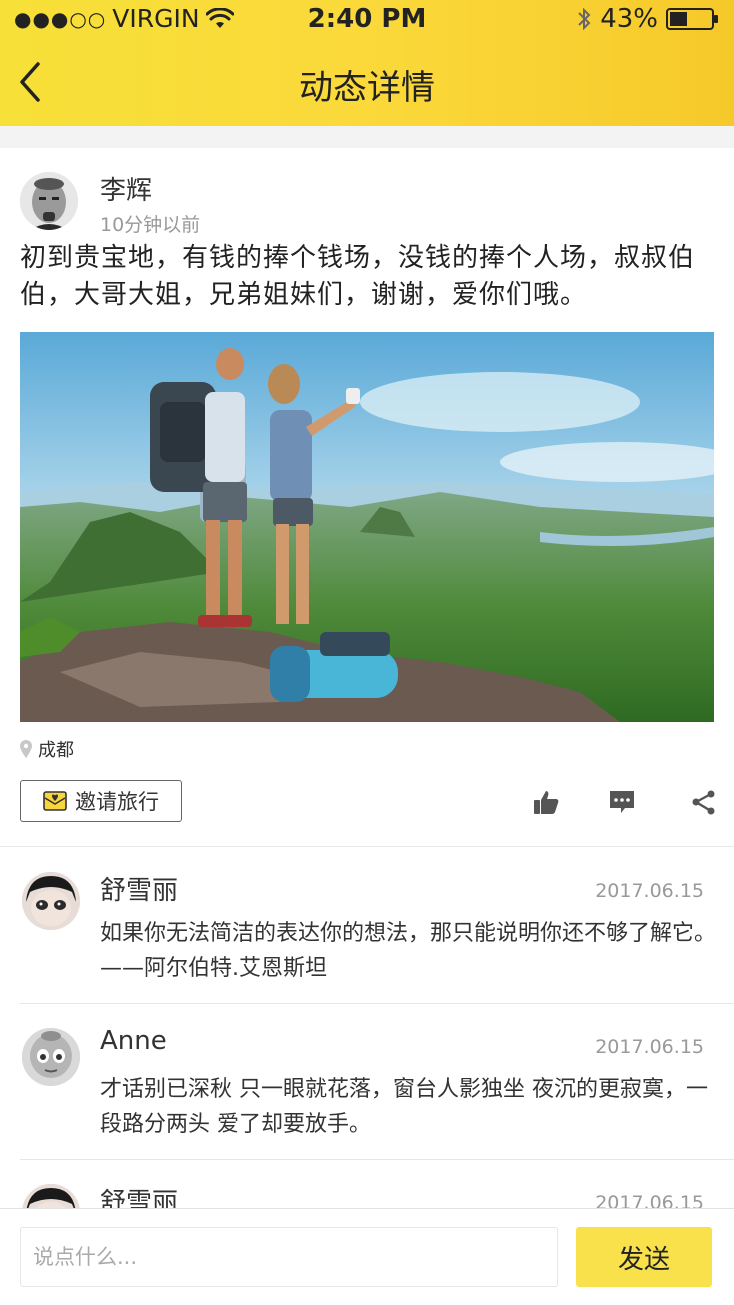 This screenshot has height=1305, width=734. Describe the element at coordinates (692, 19) in the screenshot. I see `battery-icon` at that location.